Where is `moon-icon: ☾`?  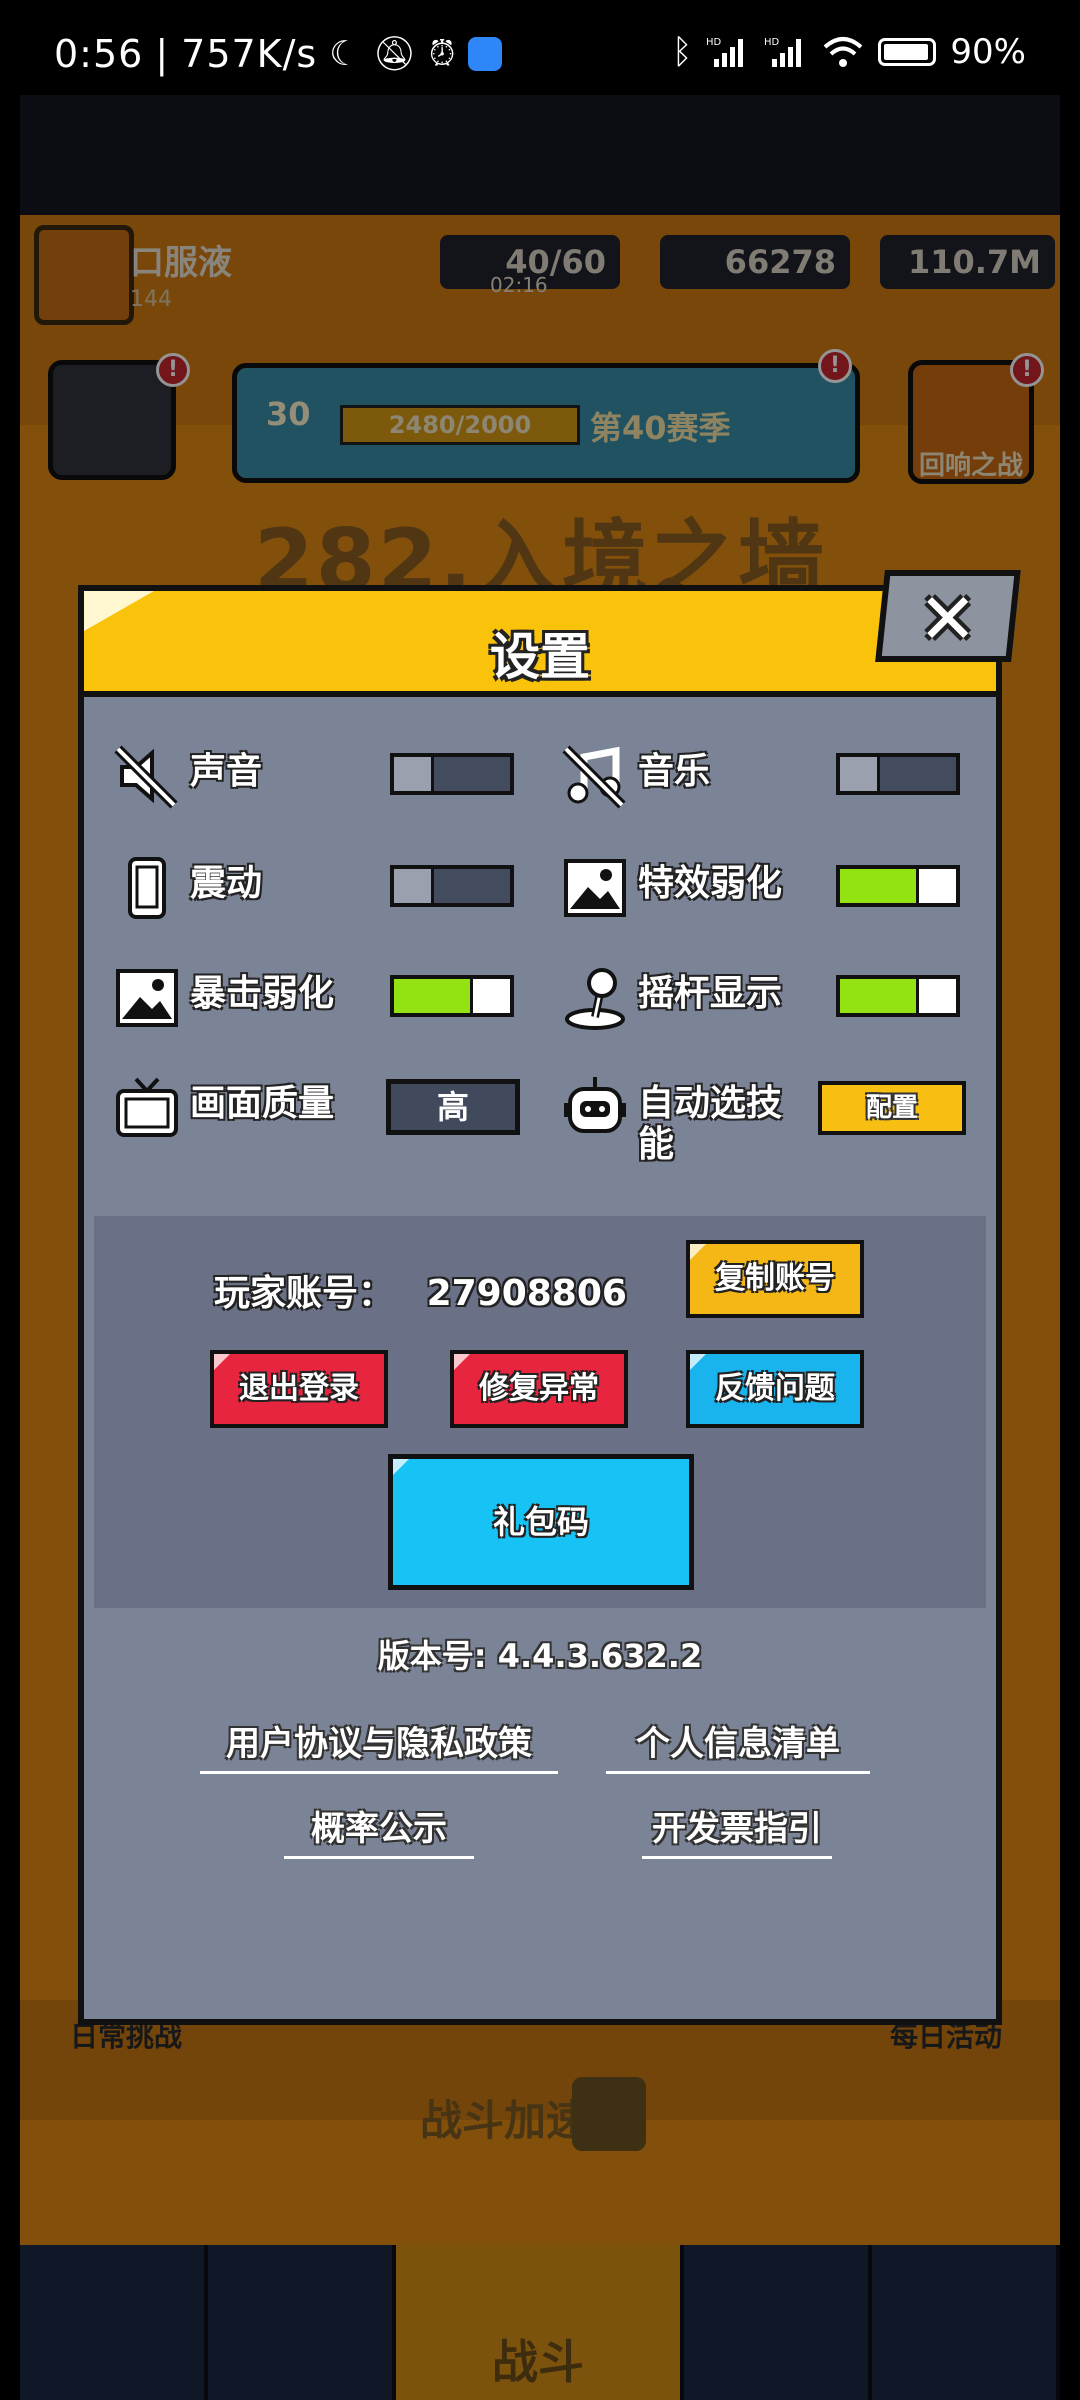 moon-icon: ☾ is located at coordinates (345, 54).